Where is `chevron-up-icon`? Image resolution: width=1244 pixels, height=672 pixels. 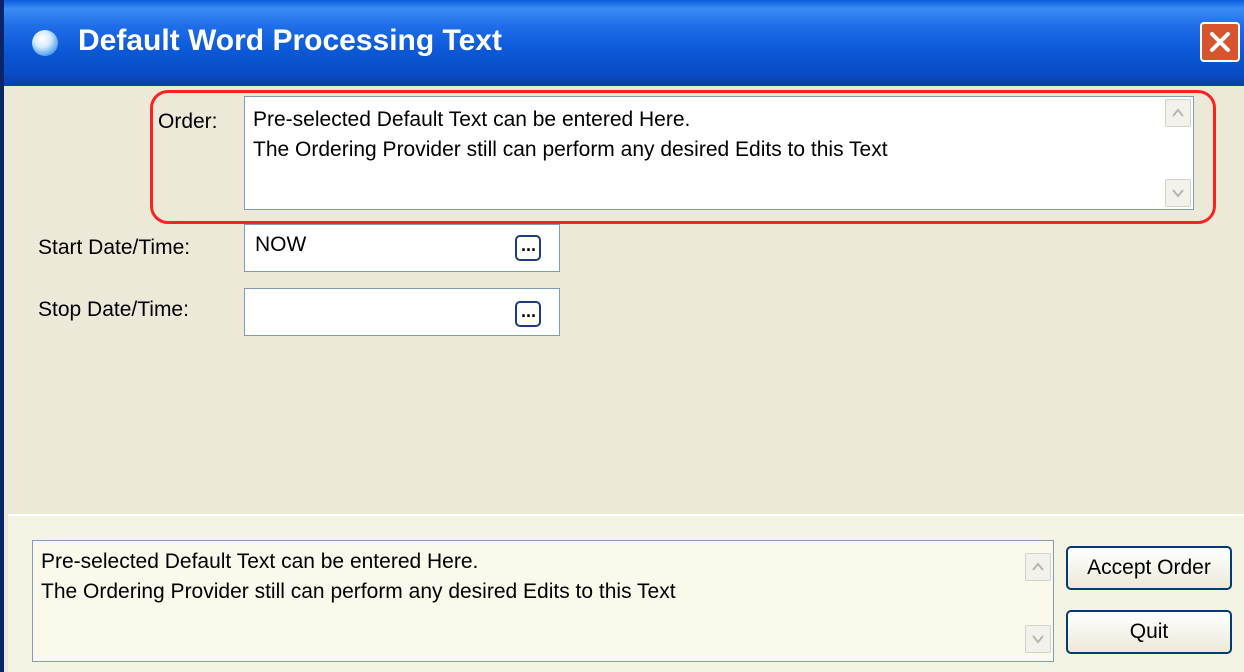 chevron-up-icon is located at coordinates (1038, 566).